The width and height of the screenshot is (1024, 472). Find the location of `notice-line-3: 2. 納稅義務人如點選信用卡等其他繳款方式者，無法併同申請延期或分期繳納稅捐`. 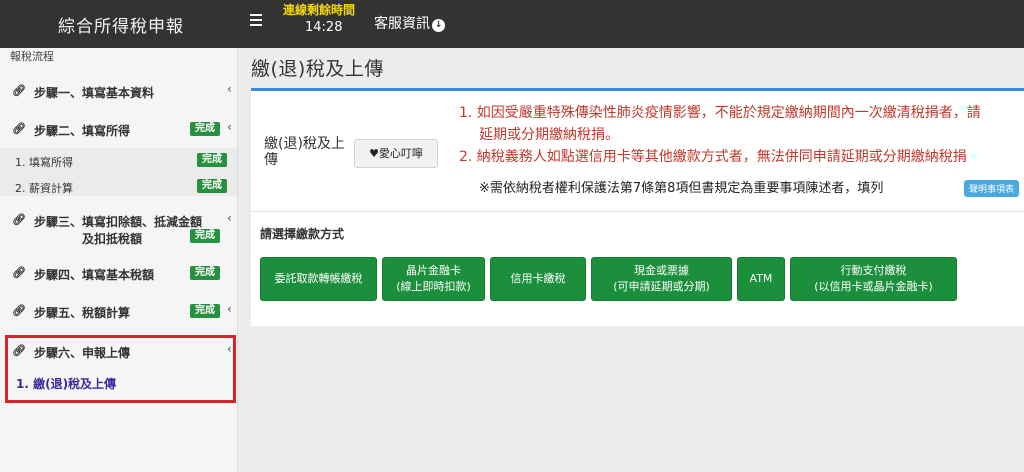

notice-line-3: 2. 納稅義務人如點選信用卡等其他繳款方式者，無法併同申請延期或分期繳納稅捐 is located at coordinates (713, 157).